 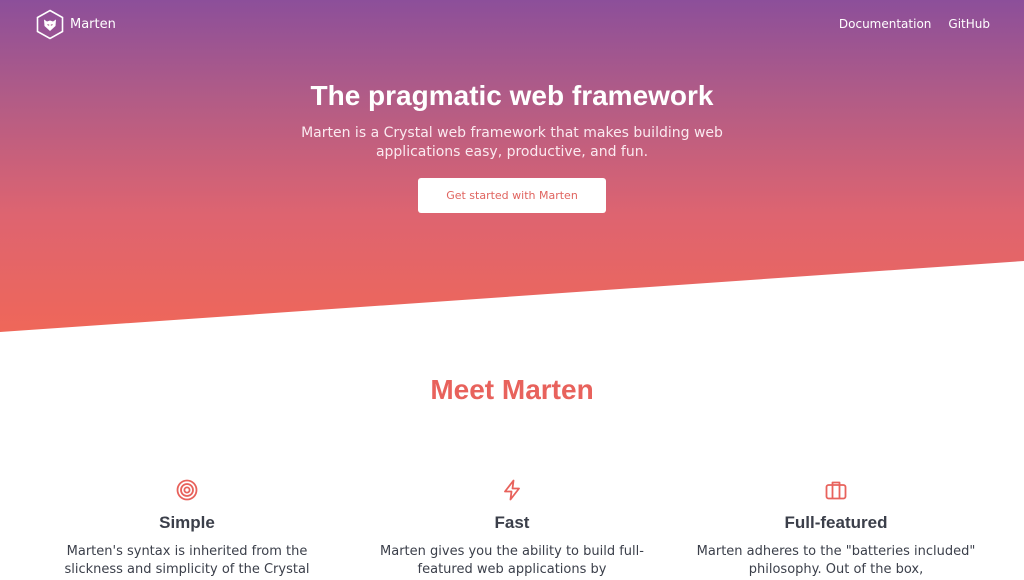 I want to click on lightning-icon, so click(x=512, y=490).